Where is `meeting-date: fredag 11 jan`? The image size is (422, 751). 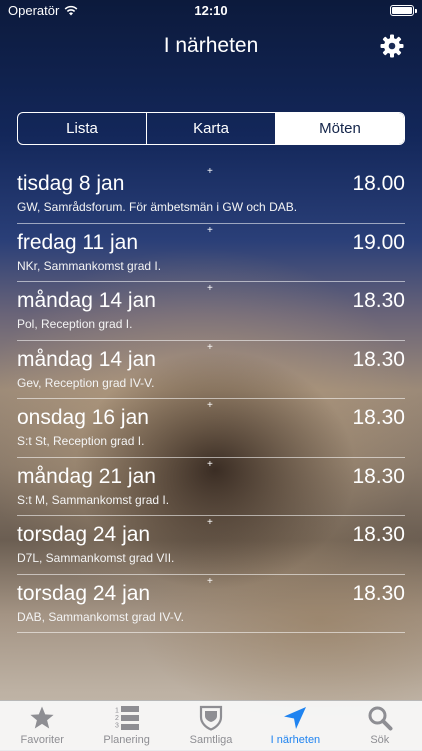 meeting-date: fredag 11 jan is located at coordinates (78, 242).